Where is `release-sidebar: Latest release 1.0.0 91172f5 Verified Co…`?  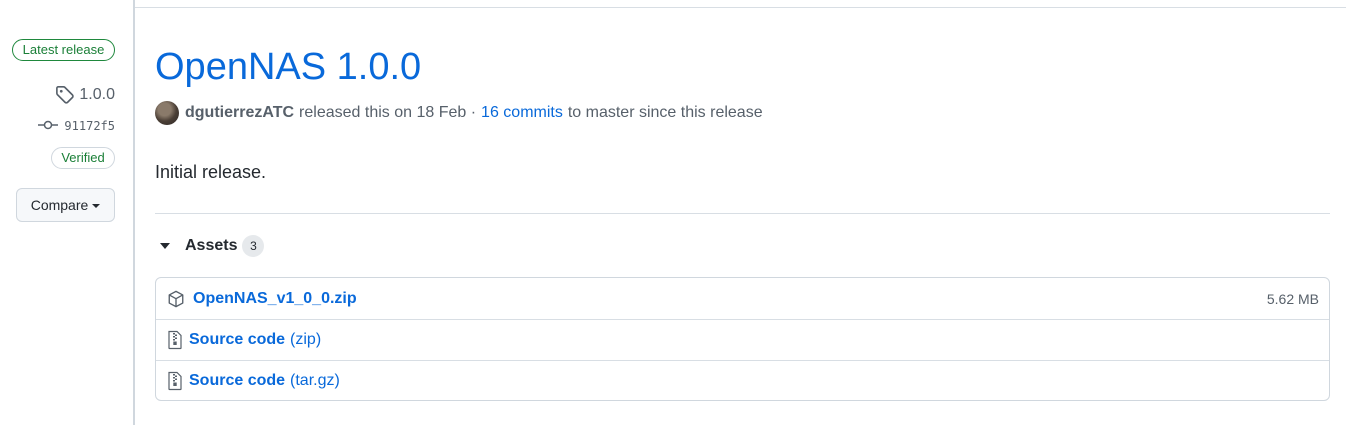 release-sidebar: Latest release 1.0.0 91172f5 Verified Co… is located at coordinates (66, 212).